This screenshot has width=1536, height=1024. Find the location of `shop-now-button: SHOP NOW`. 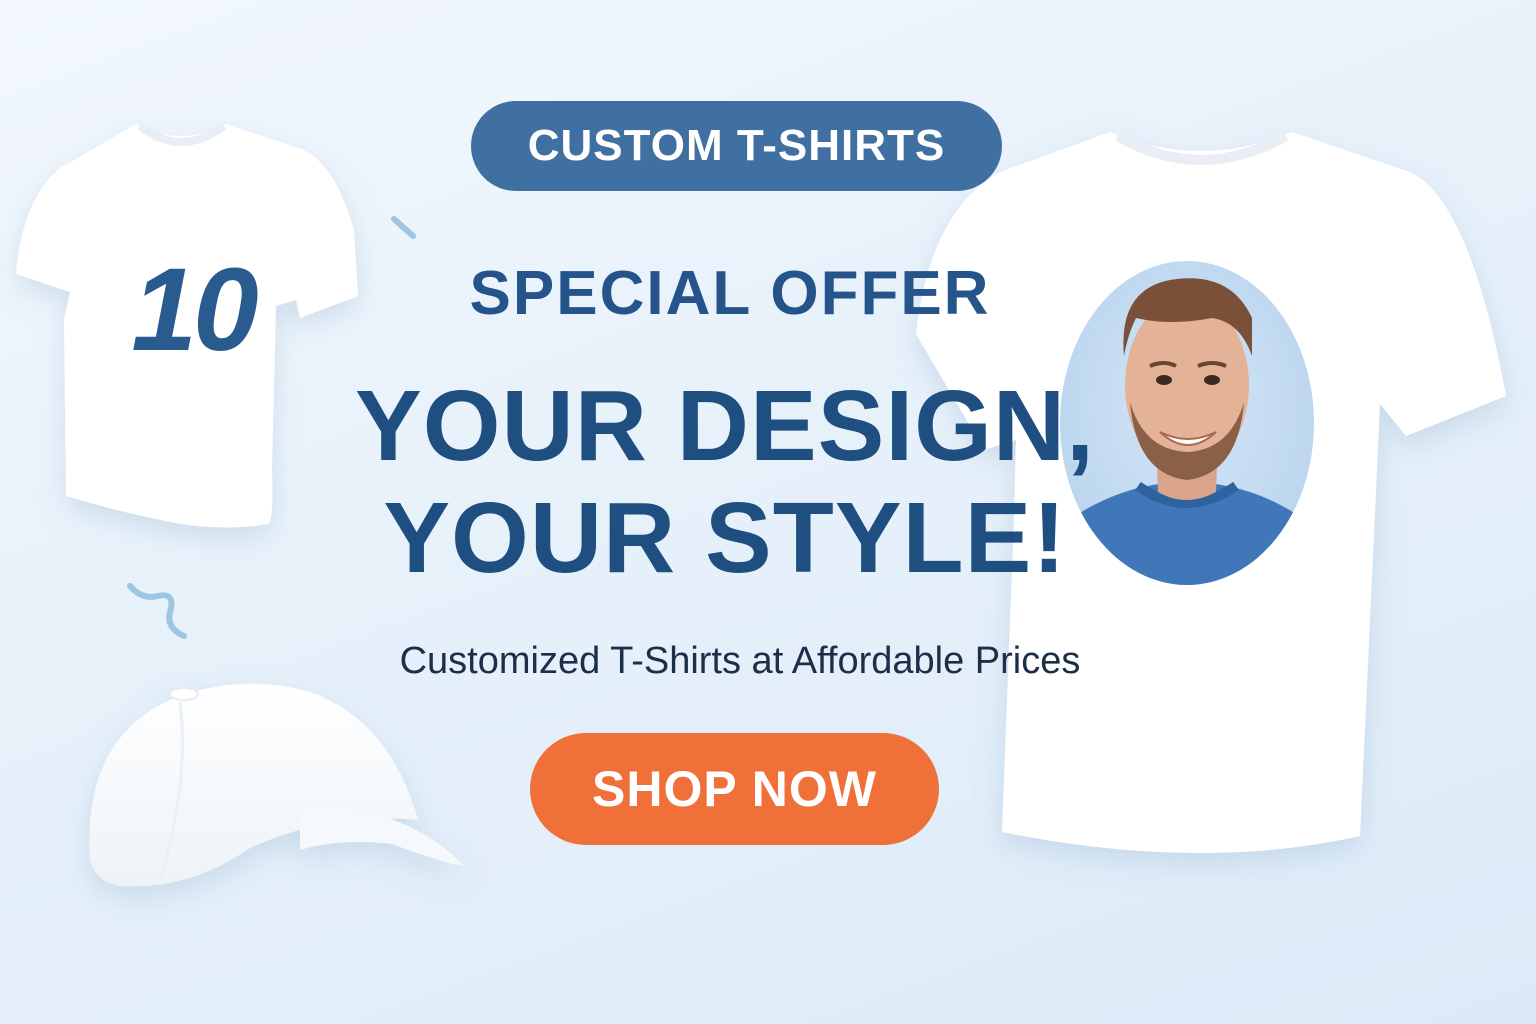

shop-now-button: SHOP NOW is located at coordinates (734, 789).